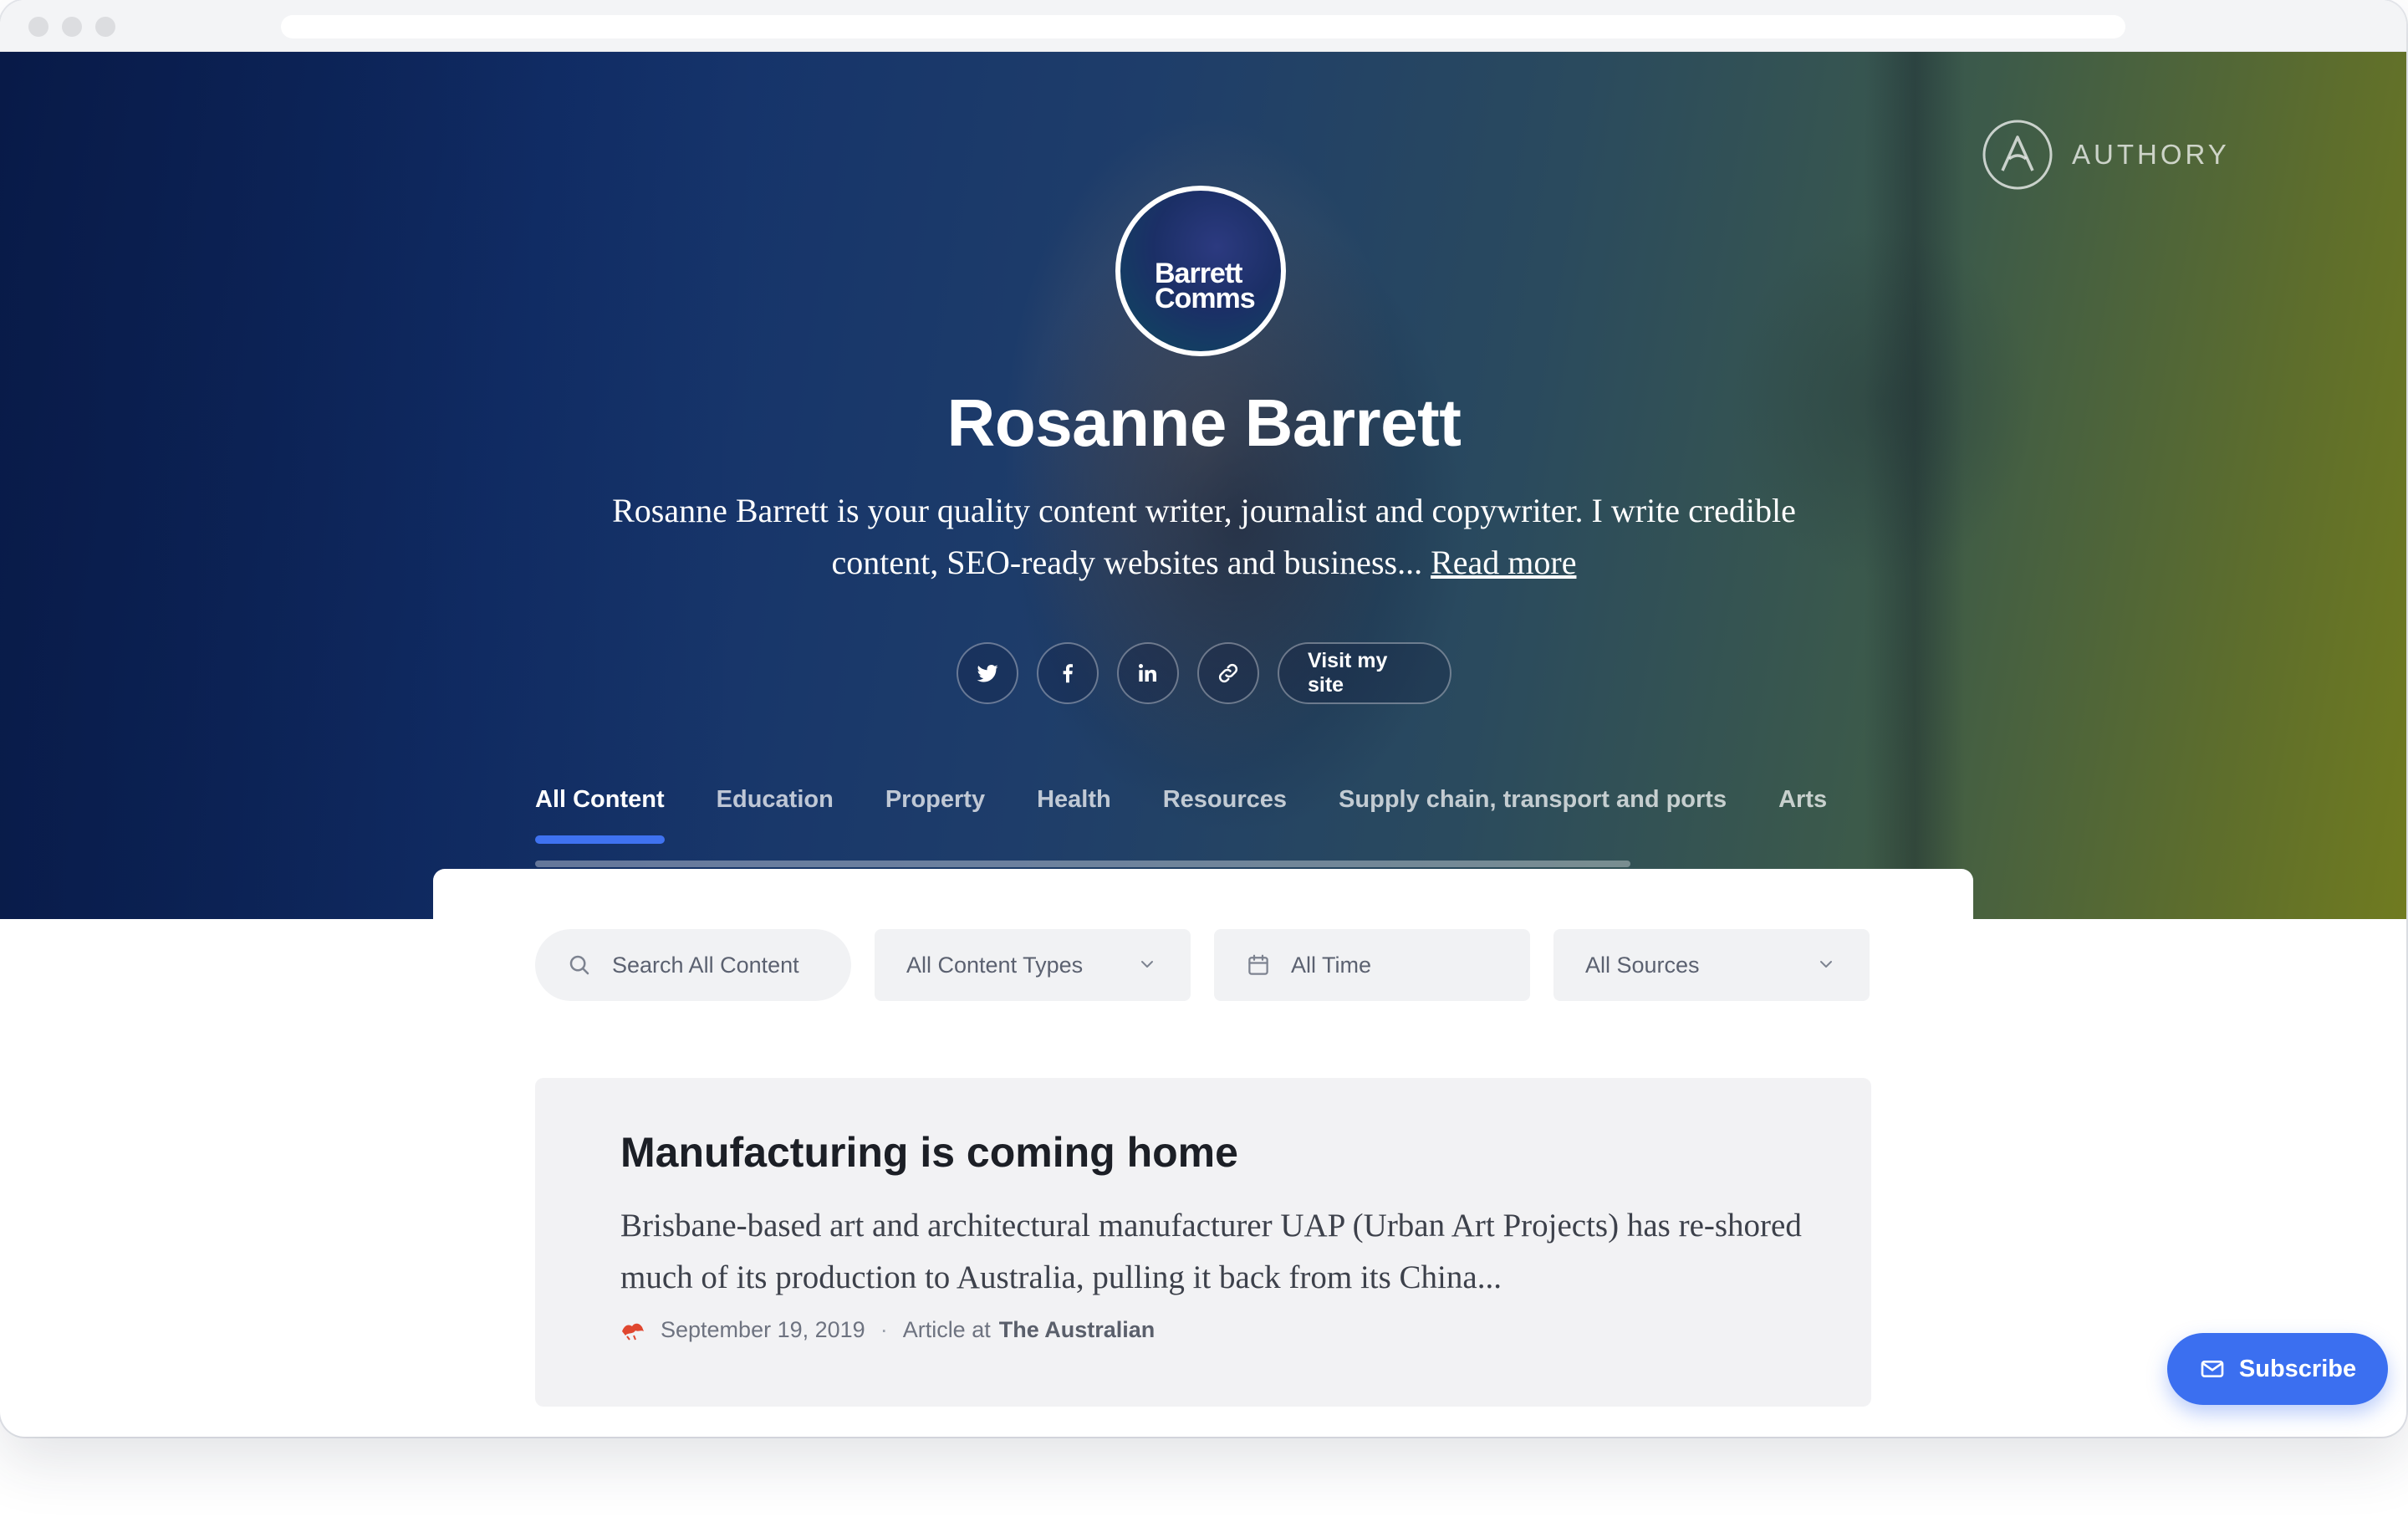  Describe the element at coordinates (1802, 815) in the screenshot. I see `tab-arts: Arts` at that location.